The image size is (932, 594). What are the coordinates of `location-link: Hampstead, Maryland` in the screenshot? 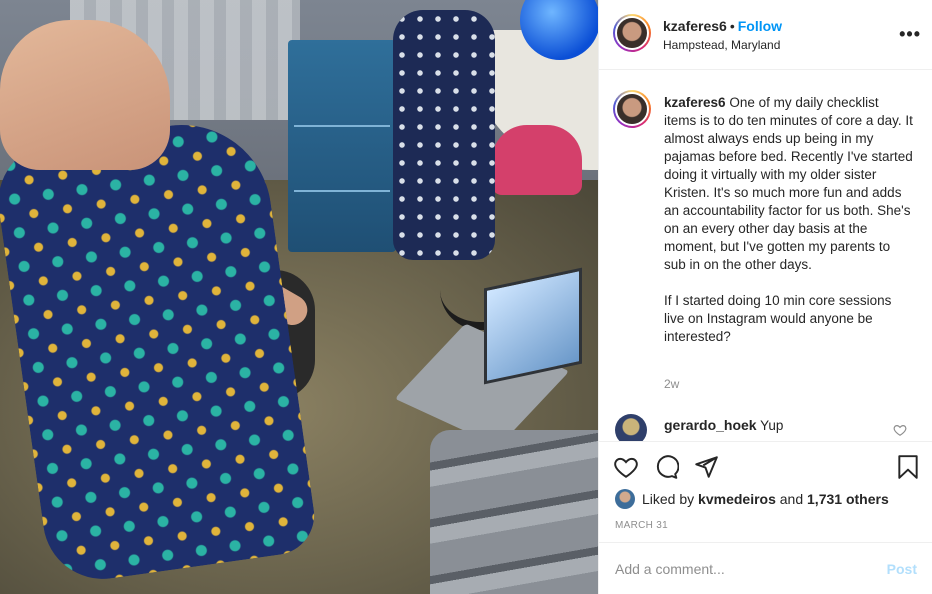 It's located at (721, 45).